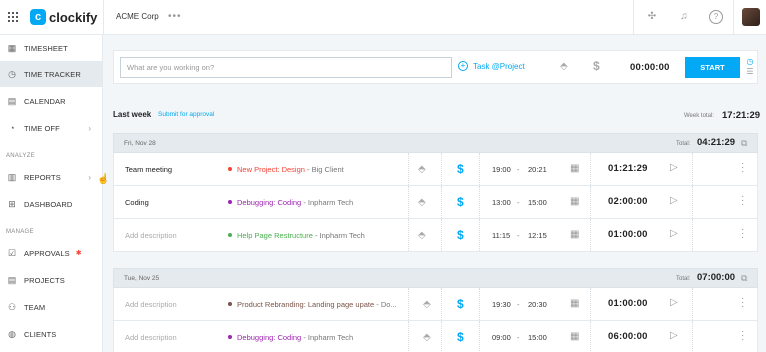 Image resolution: width=766 pixels, height=352 pixels. What do you see at coordinates (12, 74) in the screenshot?
I see `clock-icon: ◷` at bounding box center [12, 74].